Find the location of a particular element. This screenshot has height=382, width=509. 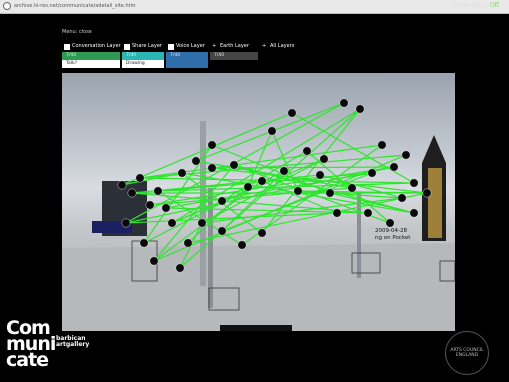

page-icon is located at coordinates (7, 6).